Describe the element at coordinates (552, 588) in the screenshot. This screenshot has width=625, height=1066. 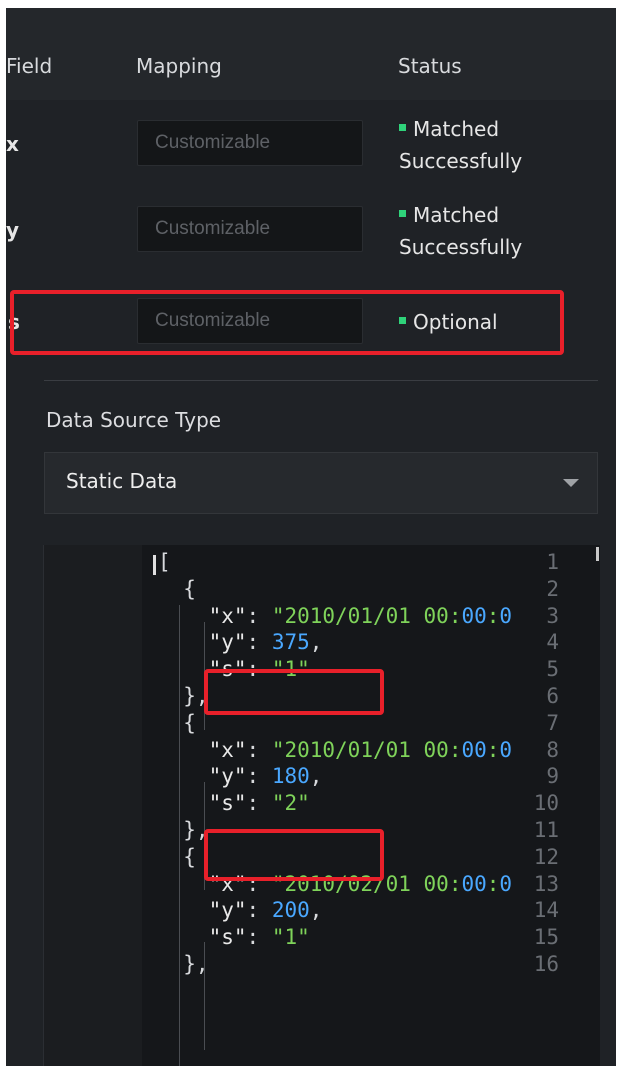
I see `line-number: 2` at that location.